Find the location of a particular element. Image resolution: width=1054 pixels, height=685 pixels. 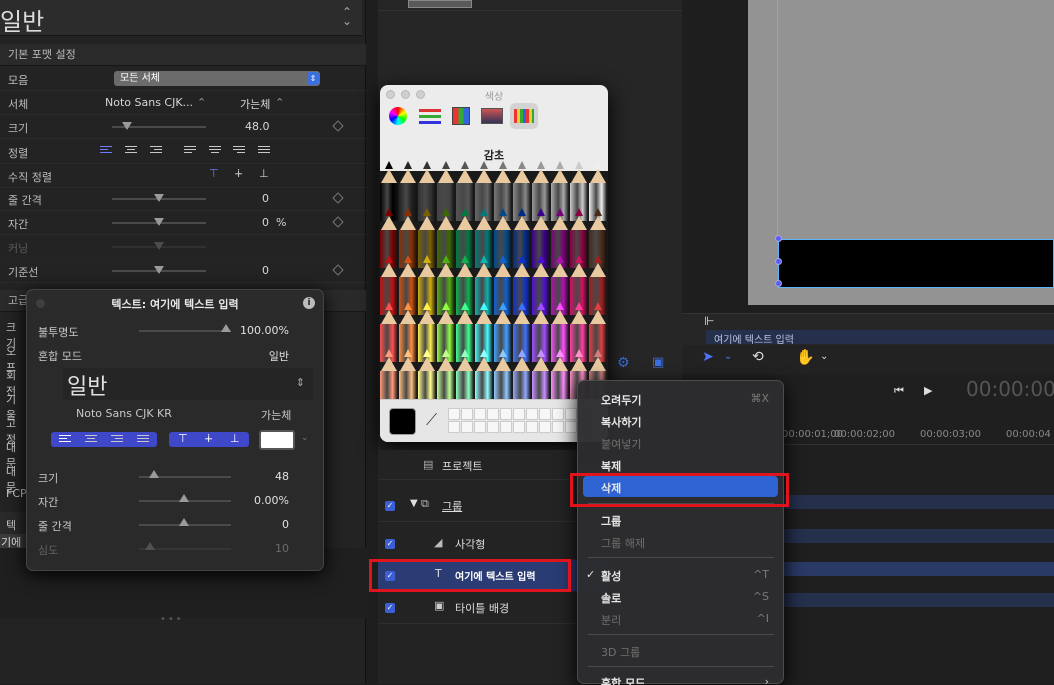

pencils-icon is located at coordinates (524, 116).